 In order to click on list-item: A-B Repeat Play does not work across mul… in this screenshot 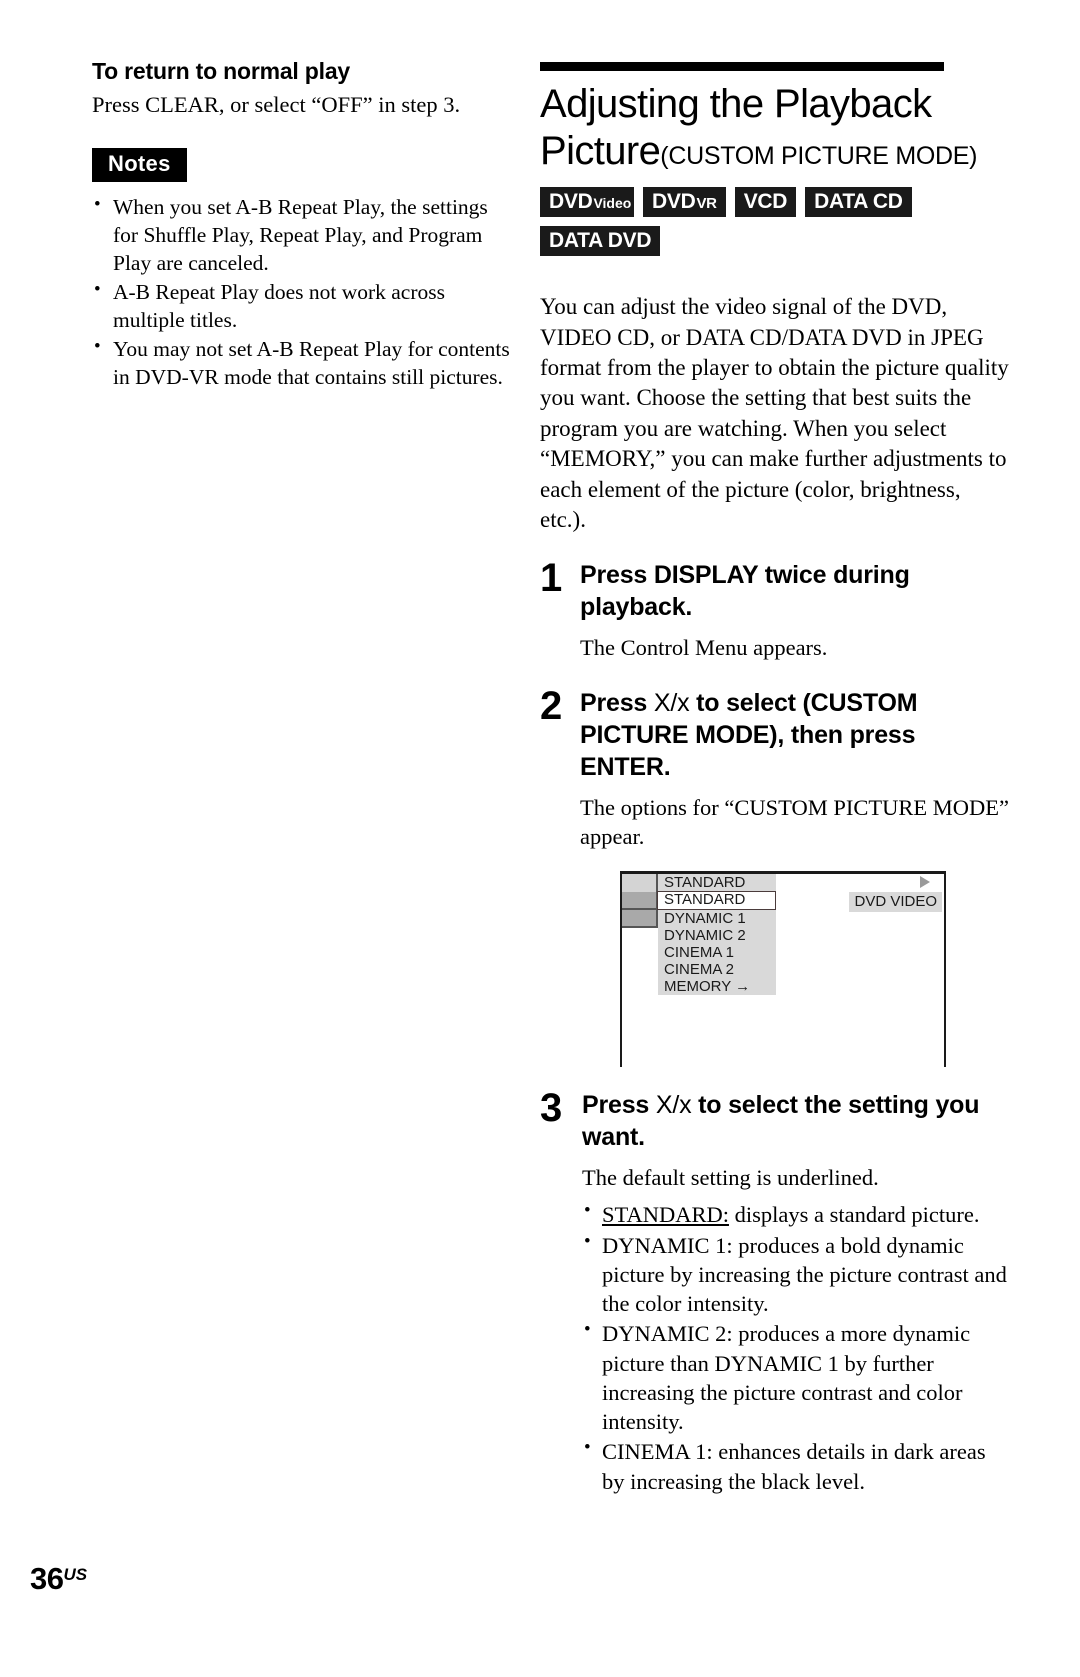, I will do `click(302, 306)`.